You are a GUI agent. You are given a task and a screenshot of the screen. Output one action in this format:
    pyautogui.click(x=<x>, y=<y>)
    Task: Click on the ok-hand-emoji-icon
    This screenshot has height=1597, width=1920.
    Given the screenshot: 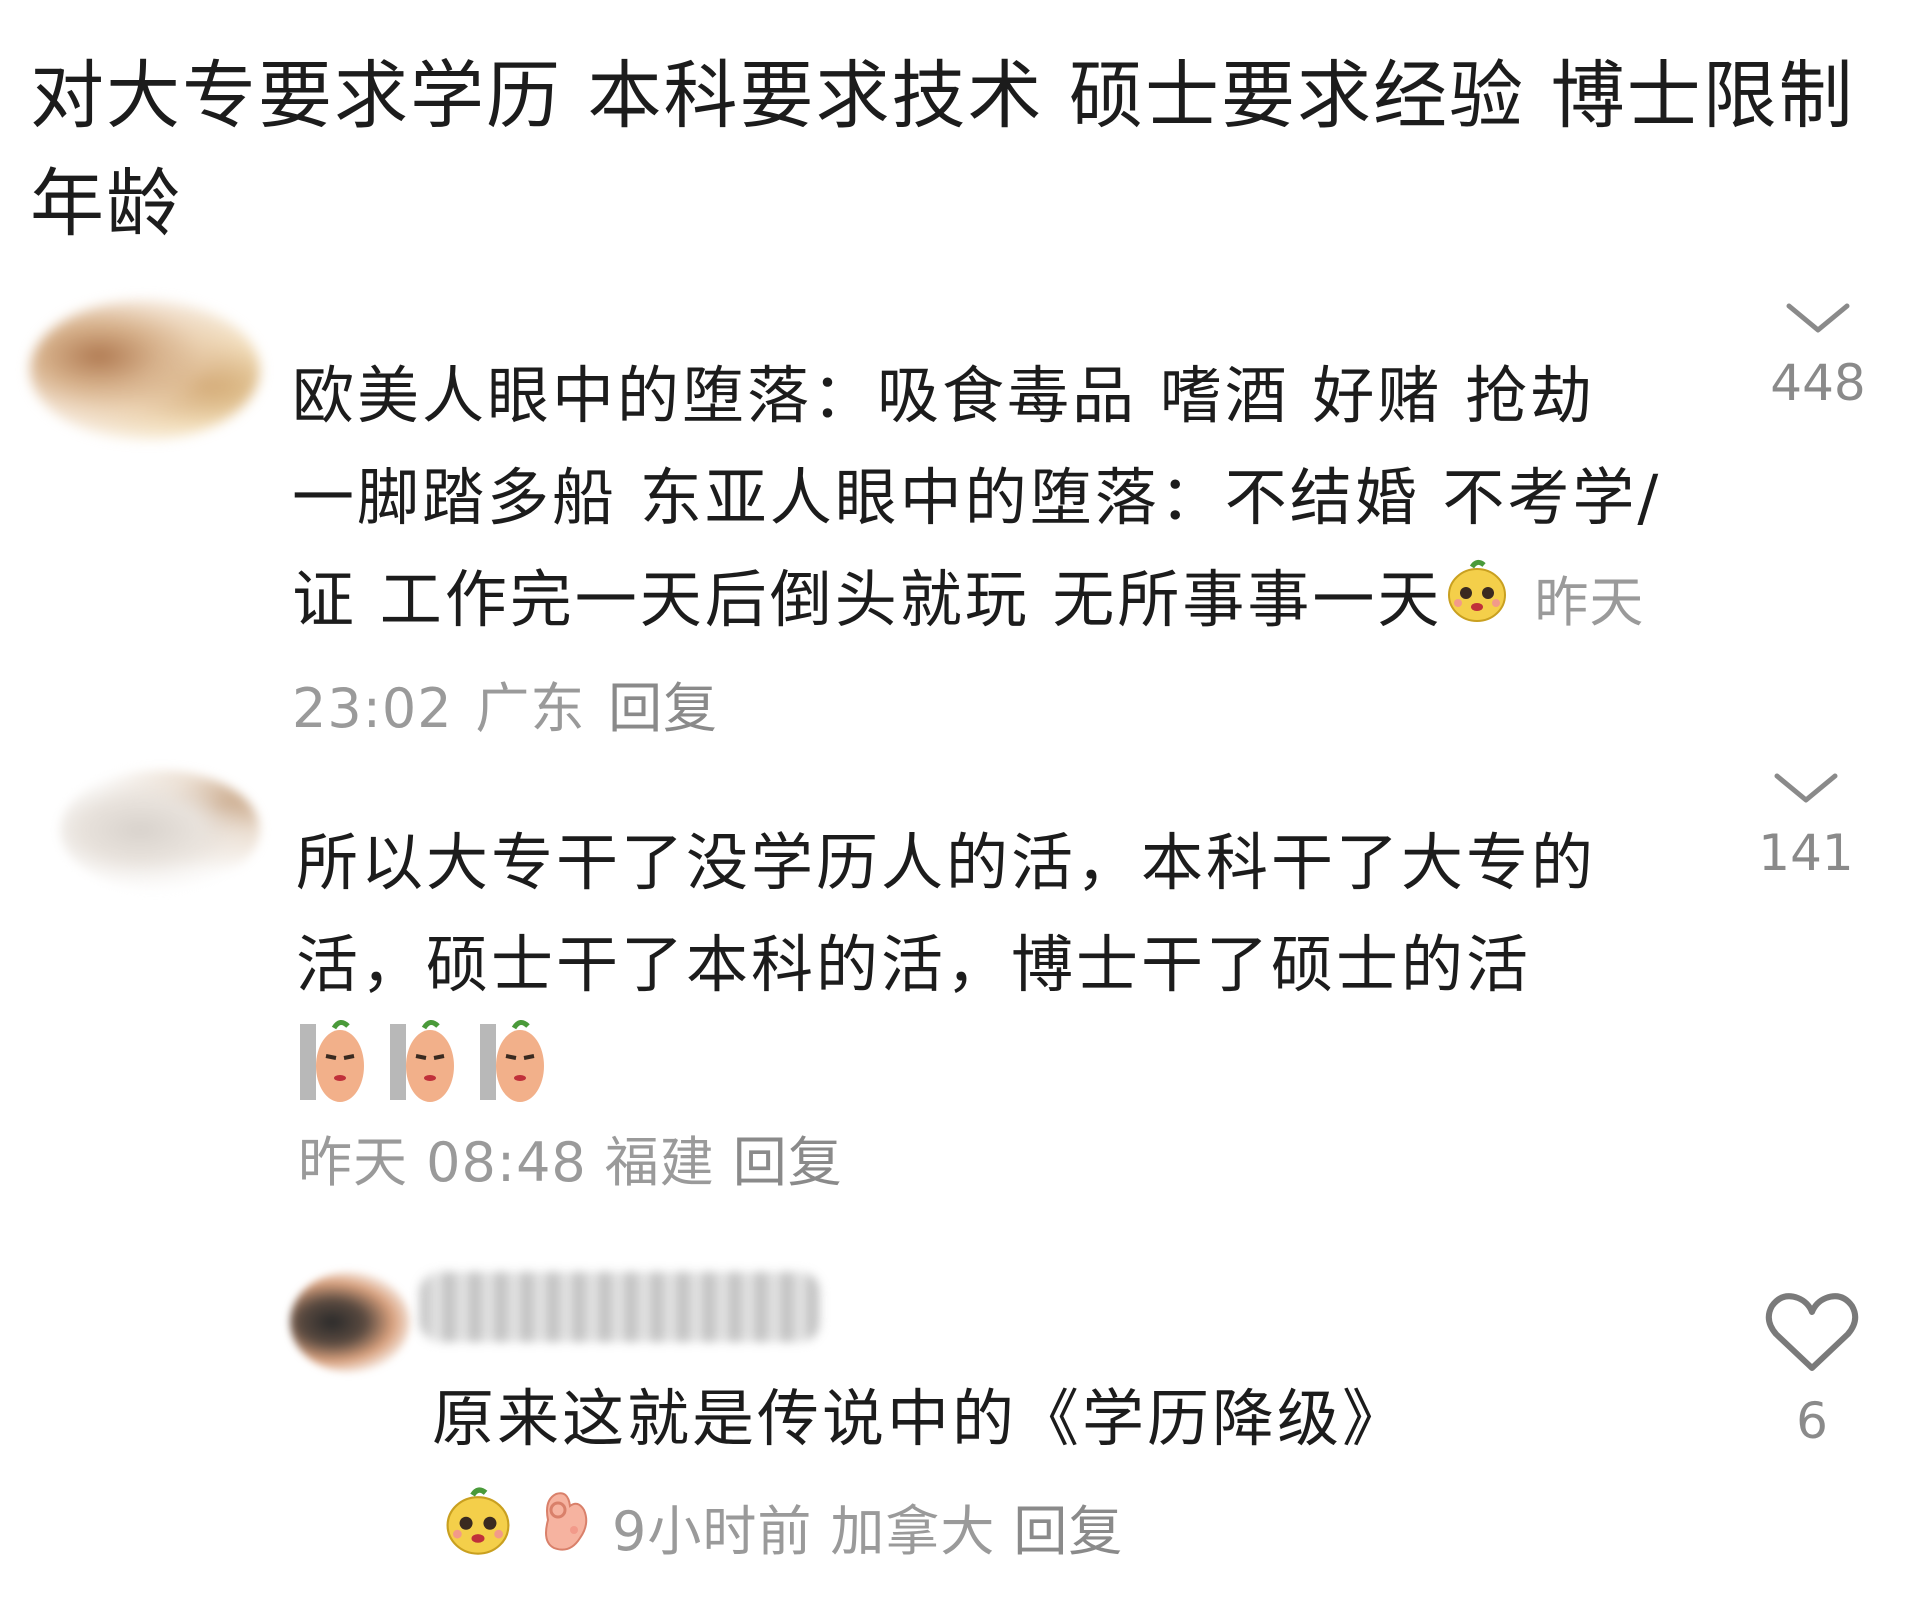 What is the action you would take?
    pyautogui.click(x=564, y=1526)
    